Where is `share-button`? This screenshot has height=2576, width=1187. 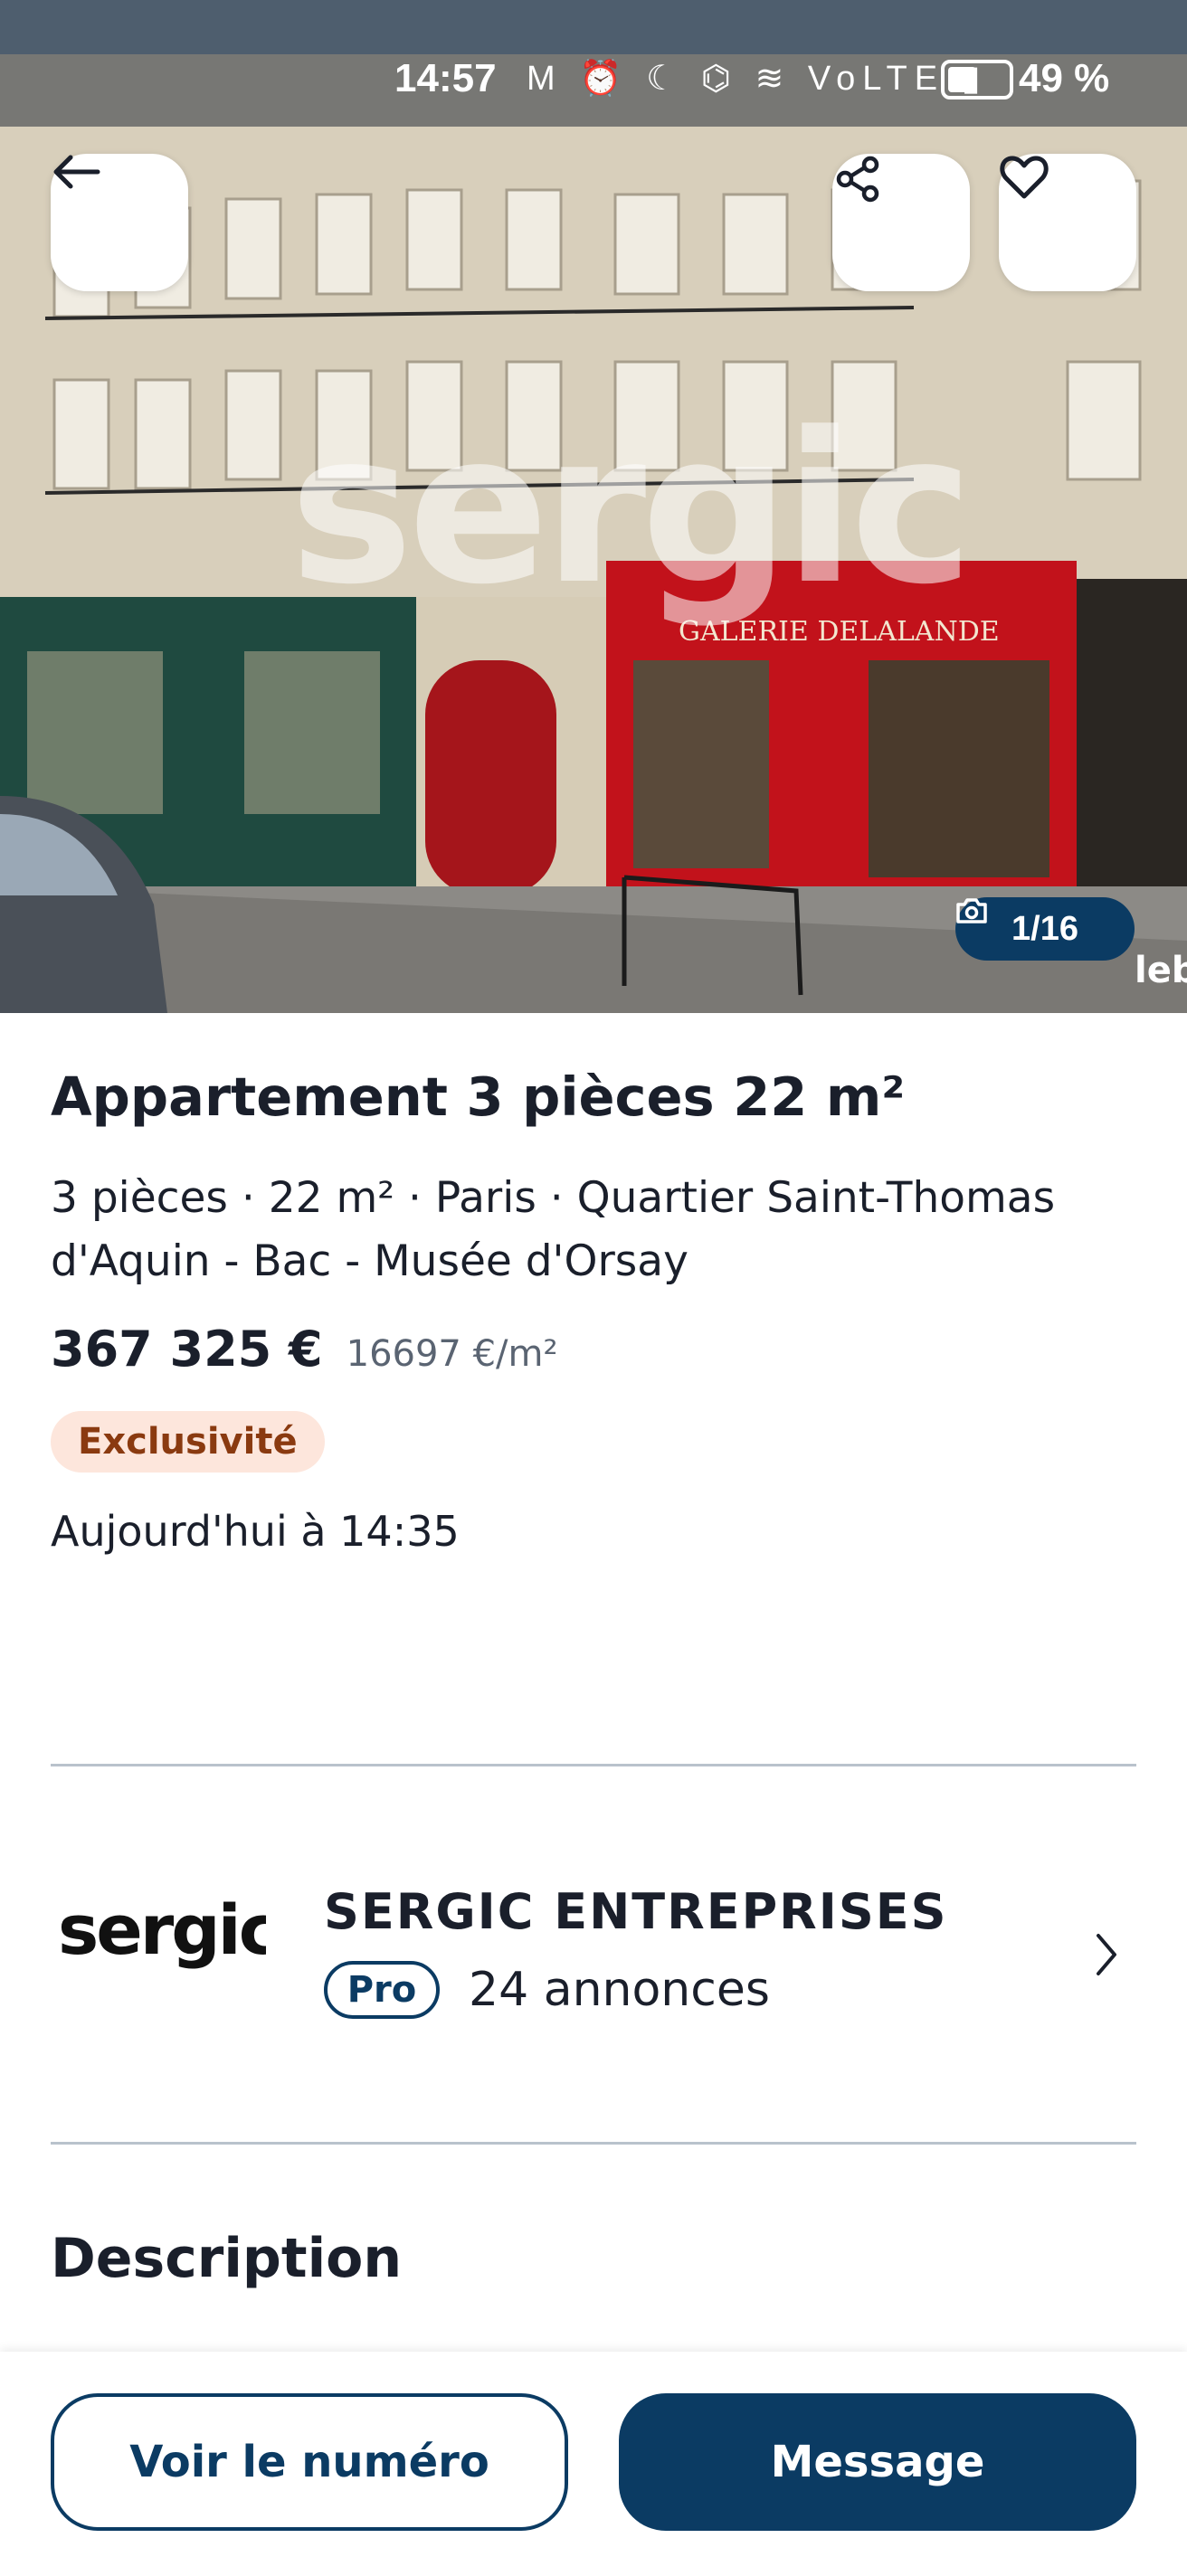 share-button is located at coordinates (901, 222).